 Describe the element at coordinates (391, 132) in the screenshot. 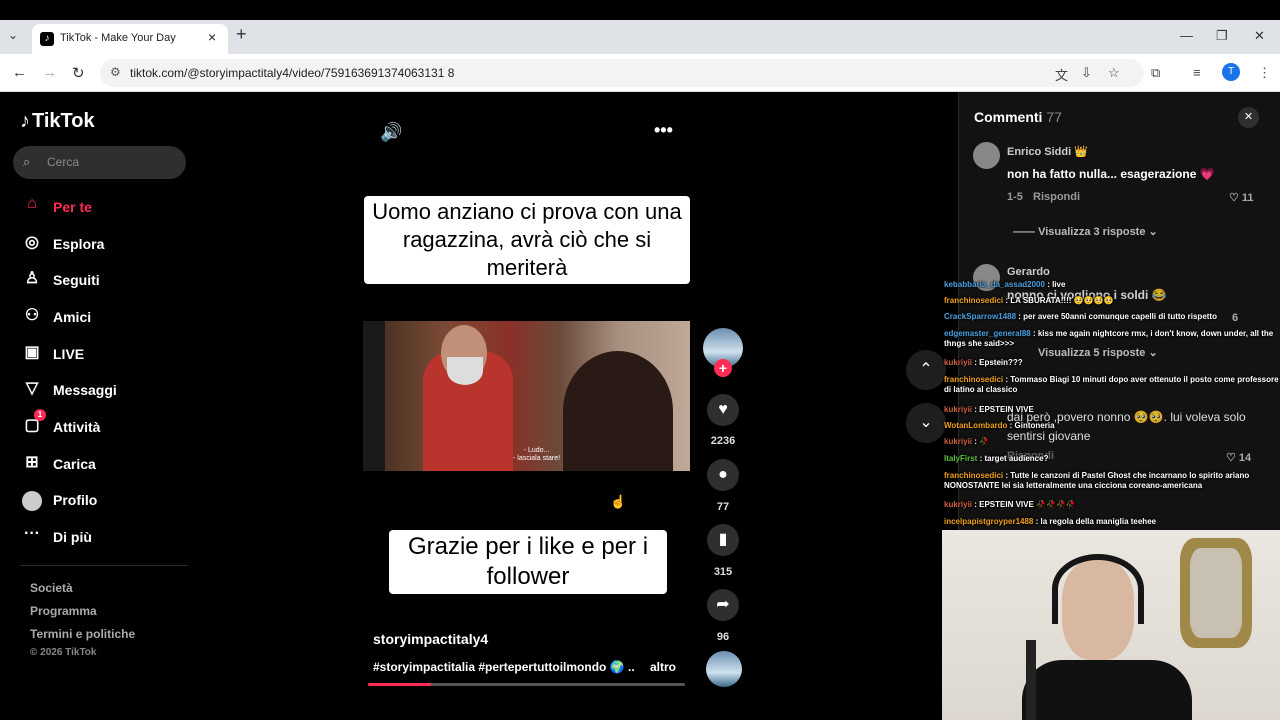

I see `volume-icon: 🔊` at that location.